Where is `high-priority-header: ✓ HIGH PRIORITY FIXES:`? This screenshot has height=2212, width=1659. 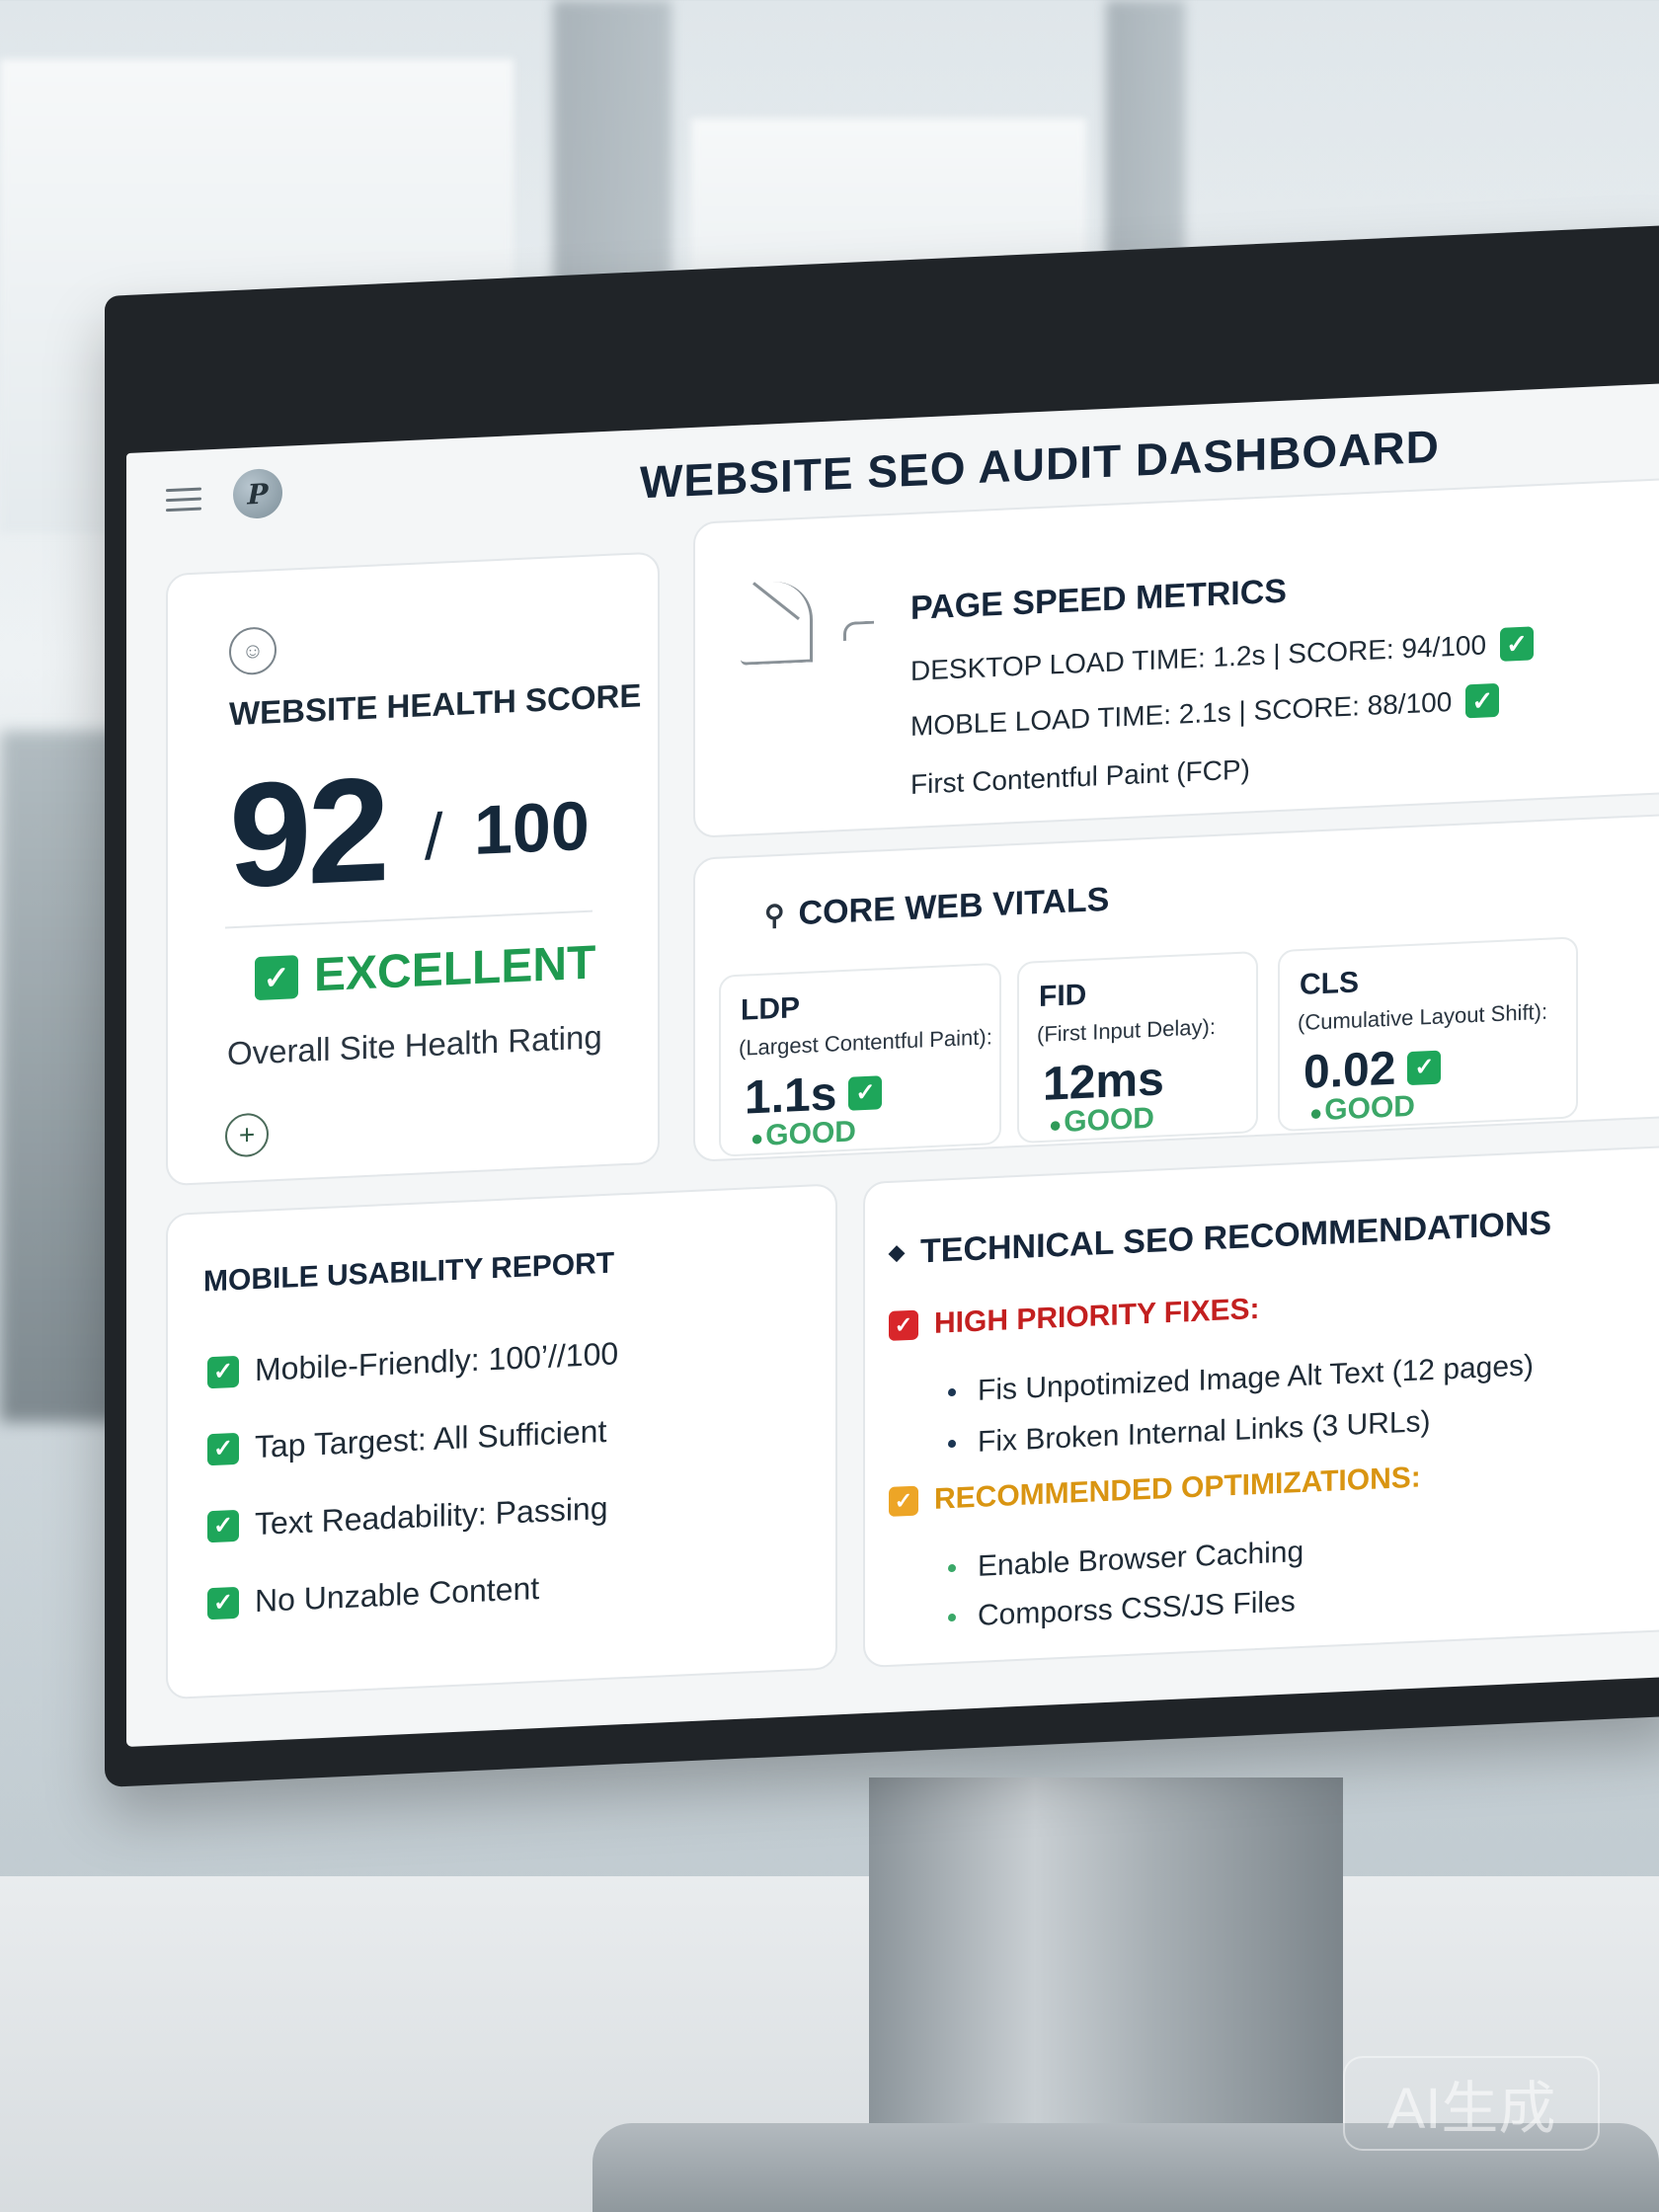
high-priority-header: ✓ HIGH PRIORITY FIXES: is located at coordinates (1074, 1318).